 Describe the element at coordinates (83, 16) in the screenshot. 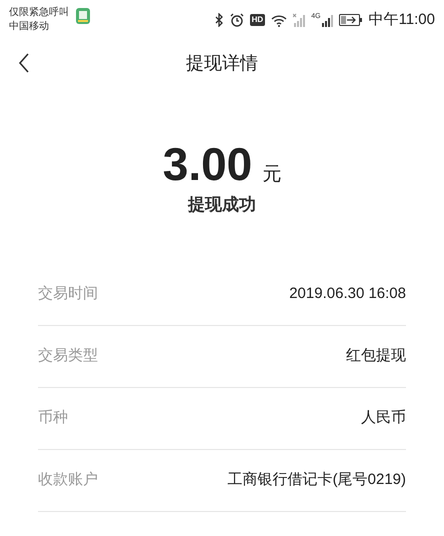

I see `app-icon` at that location.